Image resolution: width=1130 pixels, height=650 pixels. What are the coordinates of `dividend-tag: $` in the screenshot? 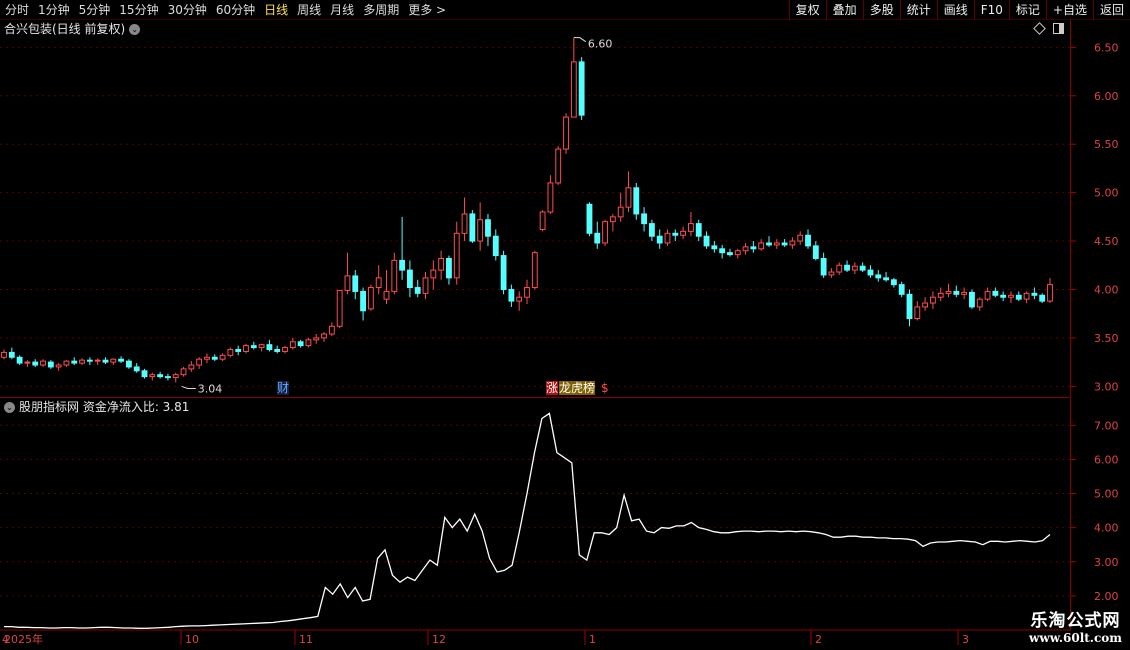 It's located at (605, 388).